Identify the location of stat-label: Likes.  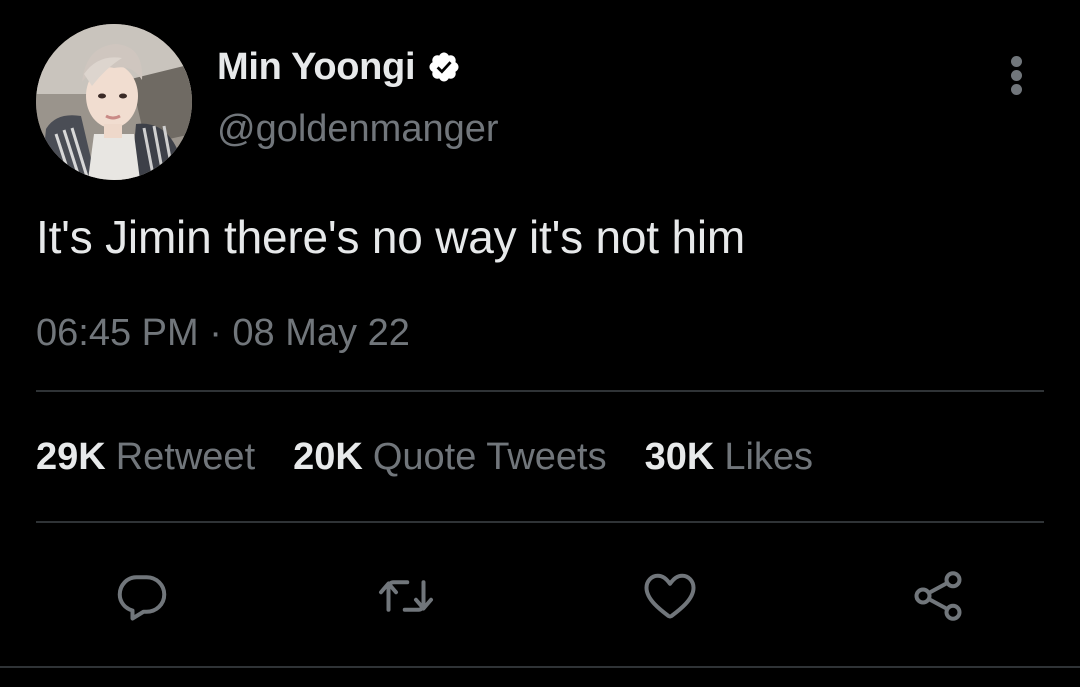
(769, 457).